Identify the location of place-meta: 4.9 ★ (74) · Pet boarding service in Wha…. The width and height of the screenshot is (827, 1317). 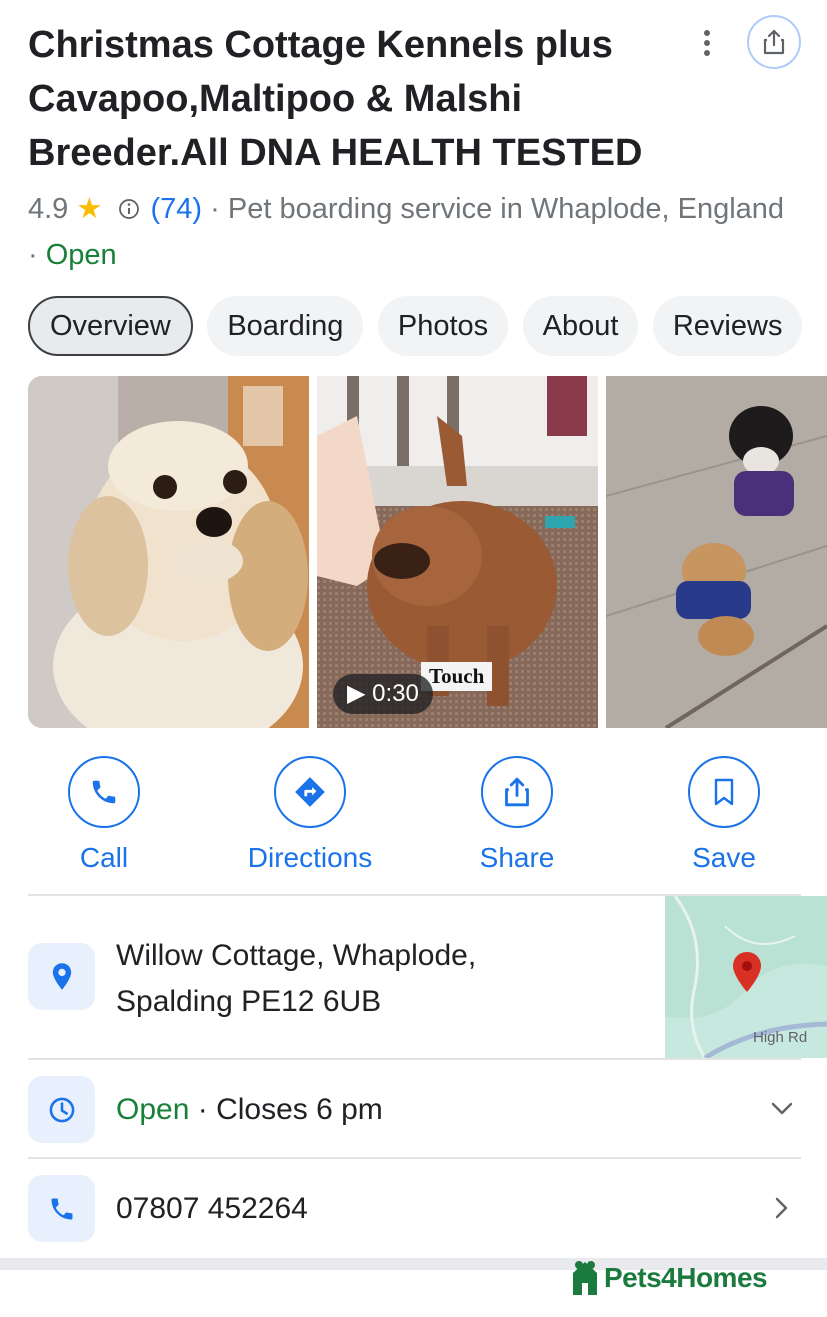
(408, 232).